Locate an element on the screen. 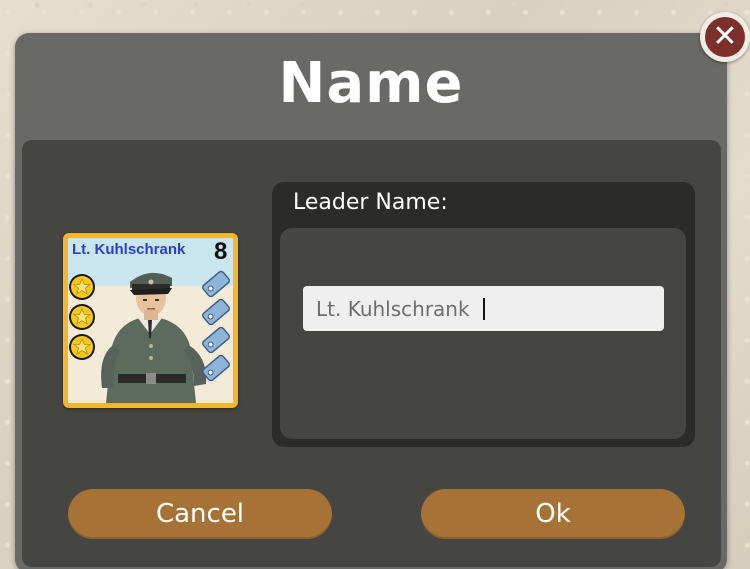  officer-cap-badge is located at coordinates (151, 282).